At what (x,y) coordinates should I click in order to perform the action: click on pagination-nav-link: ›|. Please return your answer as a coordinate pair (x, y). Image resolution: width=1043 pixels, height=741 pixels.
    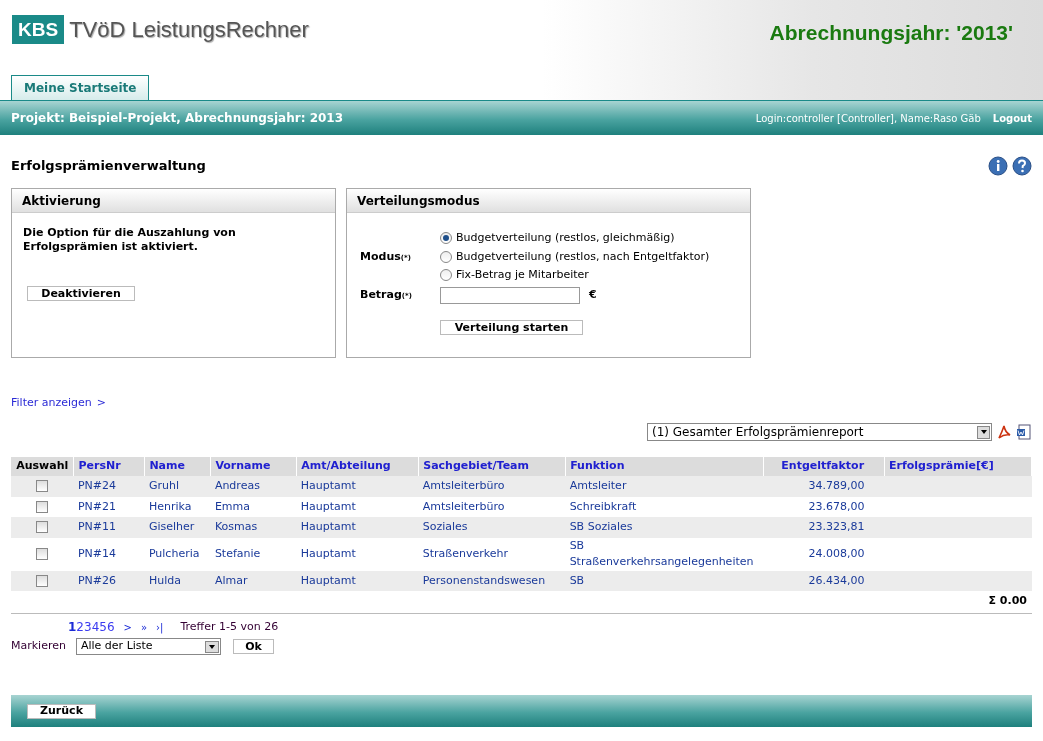
    Looking at the image, I should click on (160, 627).